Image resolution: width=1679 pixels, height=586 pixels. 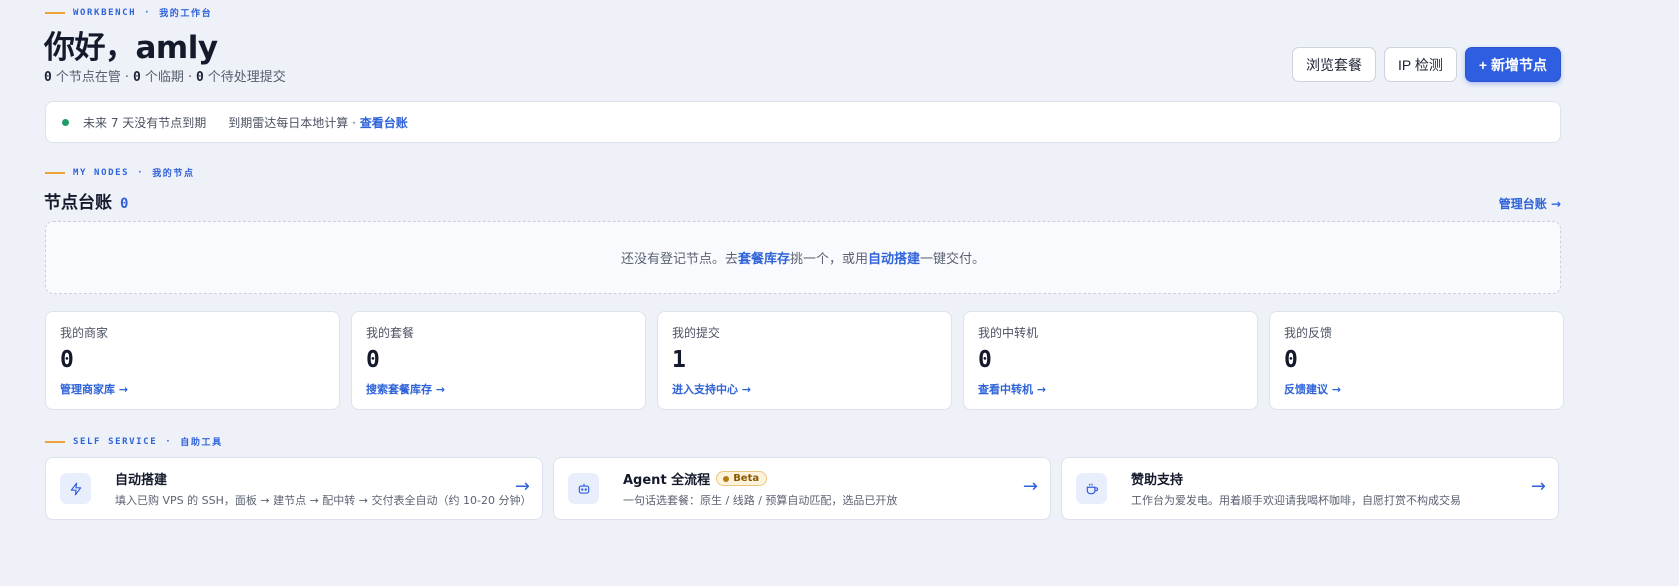 I want to click on nodes-section-title: 节点台账 0, so click(x=86, y=200).